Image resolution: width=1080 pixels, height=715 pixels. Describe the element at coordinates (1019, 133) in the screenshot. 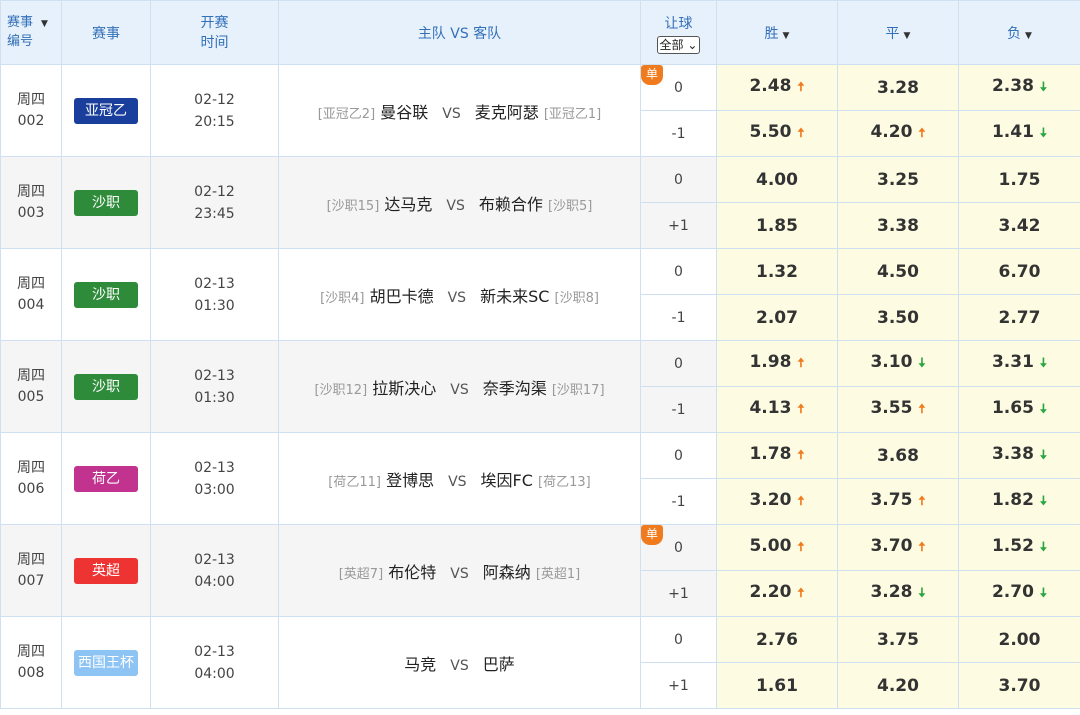

I see `odds-cell: 1.41 🠇` at that location.